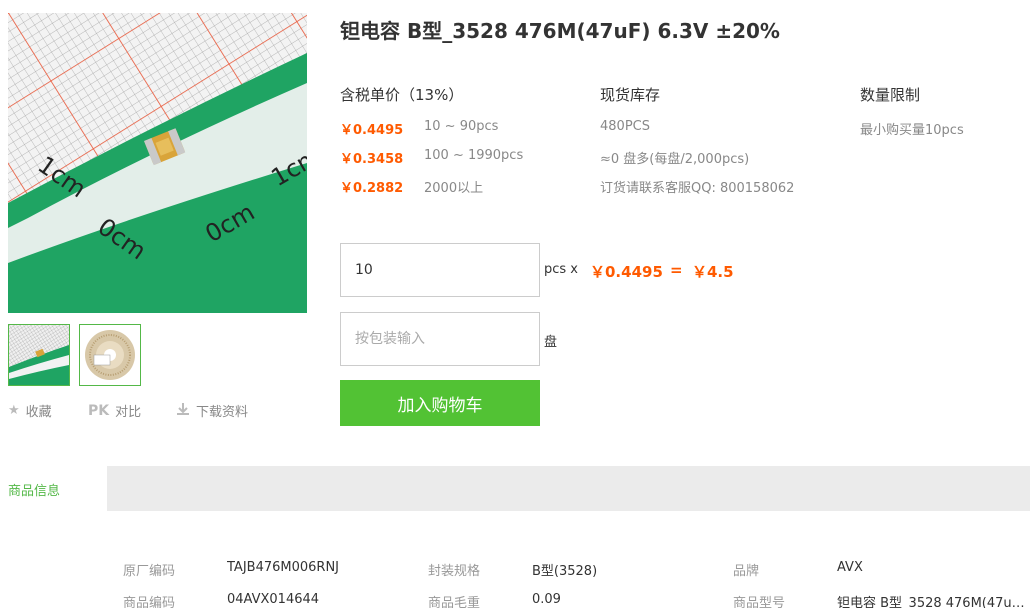 The height and width of the screenshot is (608, 1030). I want to click on stock-quantity: 480PCS, so click(625, 126).